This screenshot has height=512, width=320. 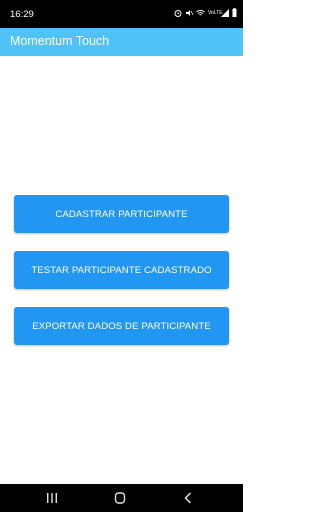 What do you see at coordinates (121, 14) in the screenshot?
I see `status-bar: 16:29 VoLTE` at bounding box center [121, 14].